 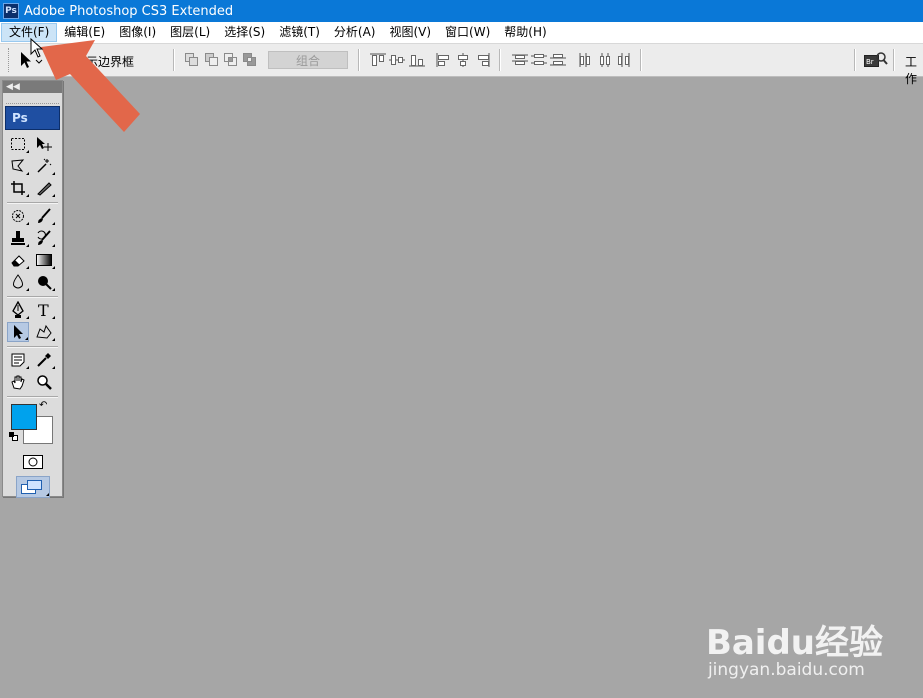 What do you see at coordinates (231, 60) in the screenshot?
I see `shape-intersect-icon` at bounding box center [231, 60].